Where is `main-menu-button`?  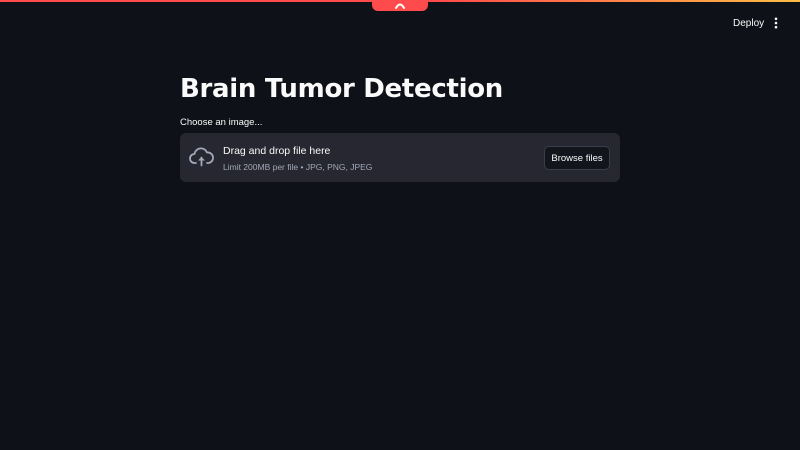 main-menu-button is located at coordinates (776, 23).